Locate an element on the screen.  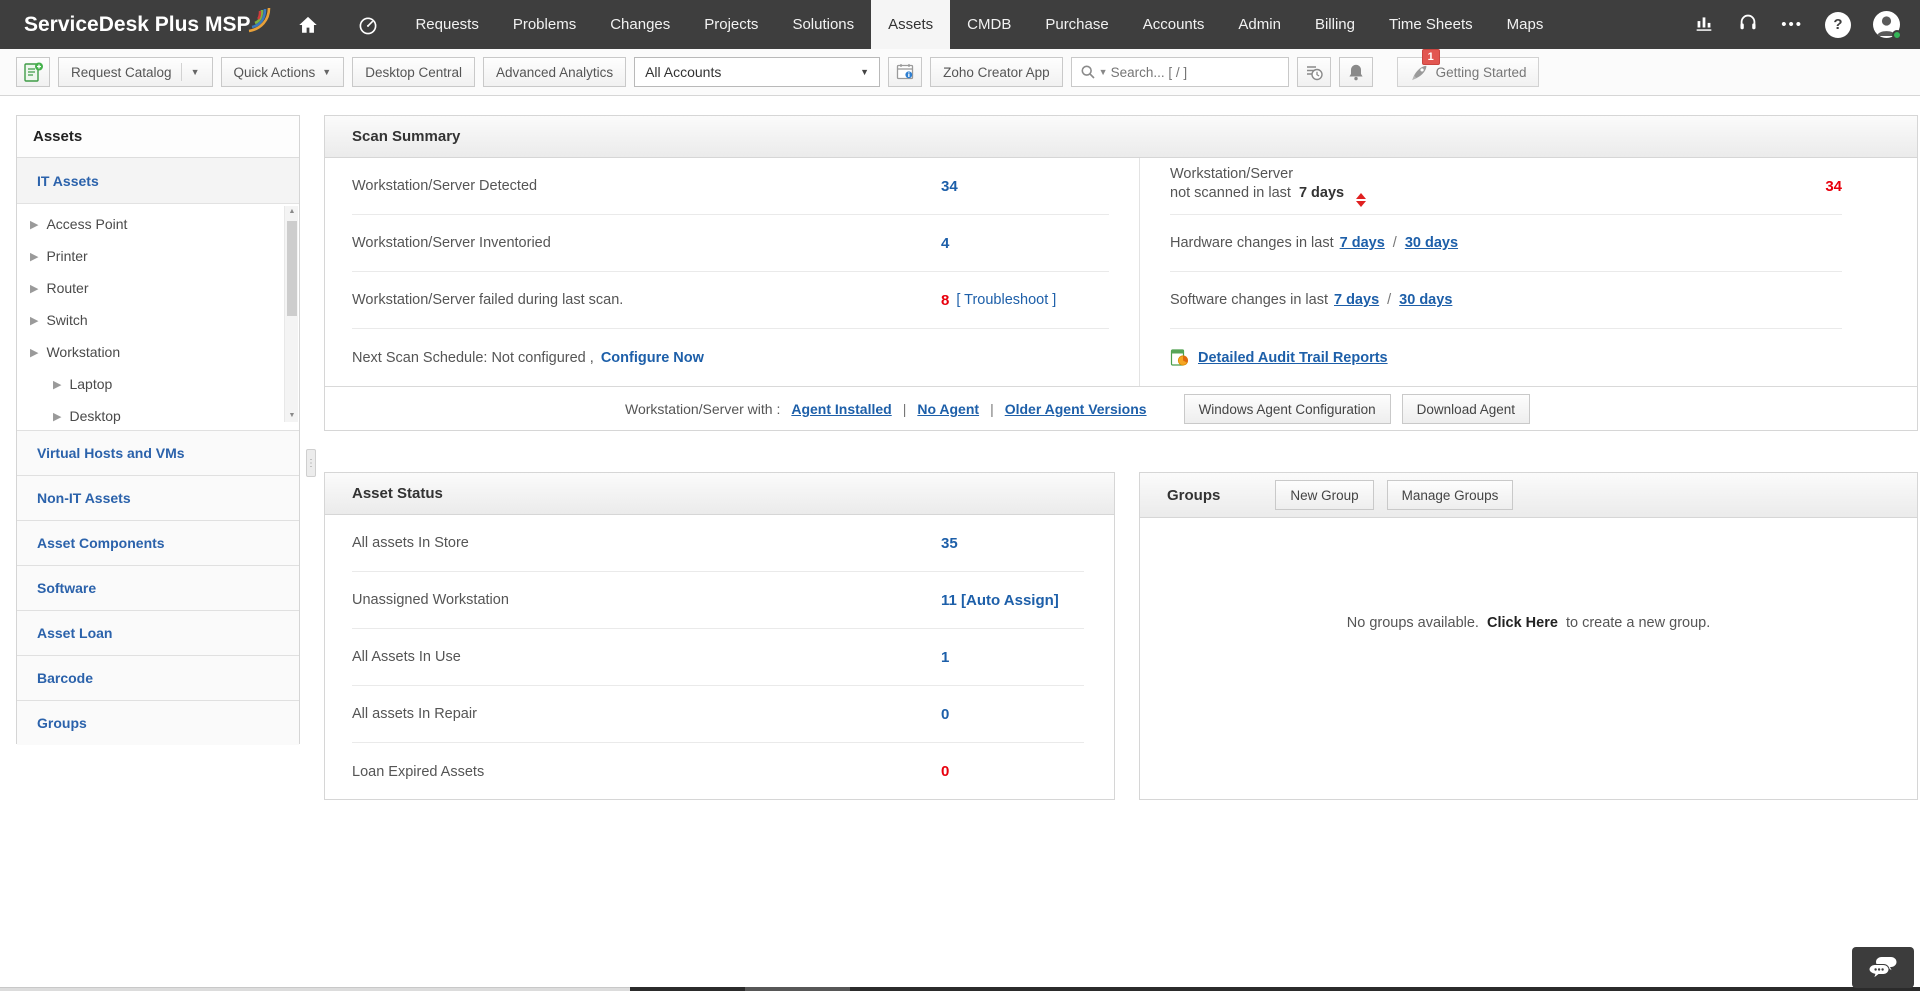
tab-time-sheets: Time Sheets is located at coordinates (1431, 24).